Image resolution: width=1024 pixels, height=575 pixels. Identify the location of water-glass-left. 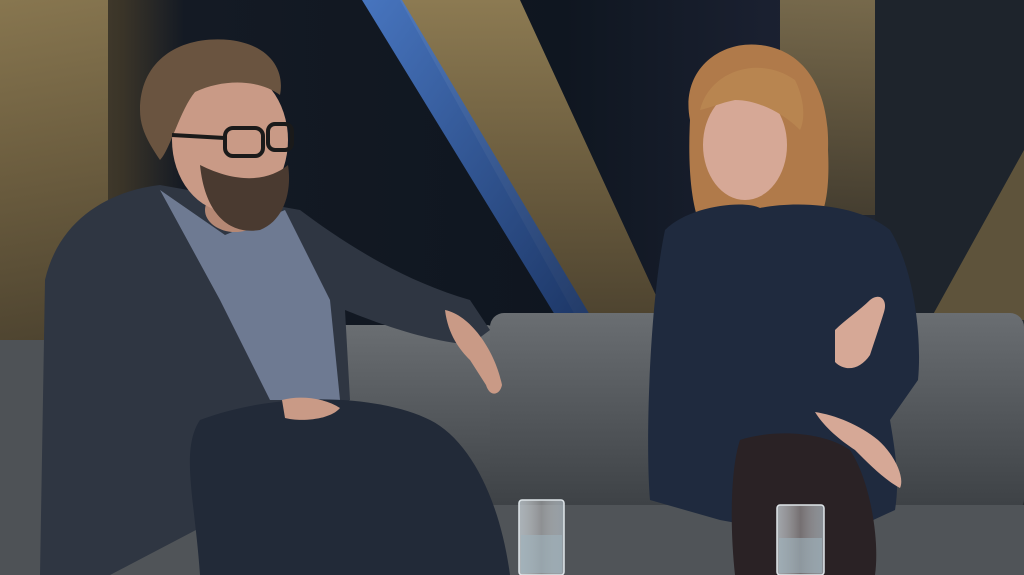
(541, 537).